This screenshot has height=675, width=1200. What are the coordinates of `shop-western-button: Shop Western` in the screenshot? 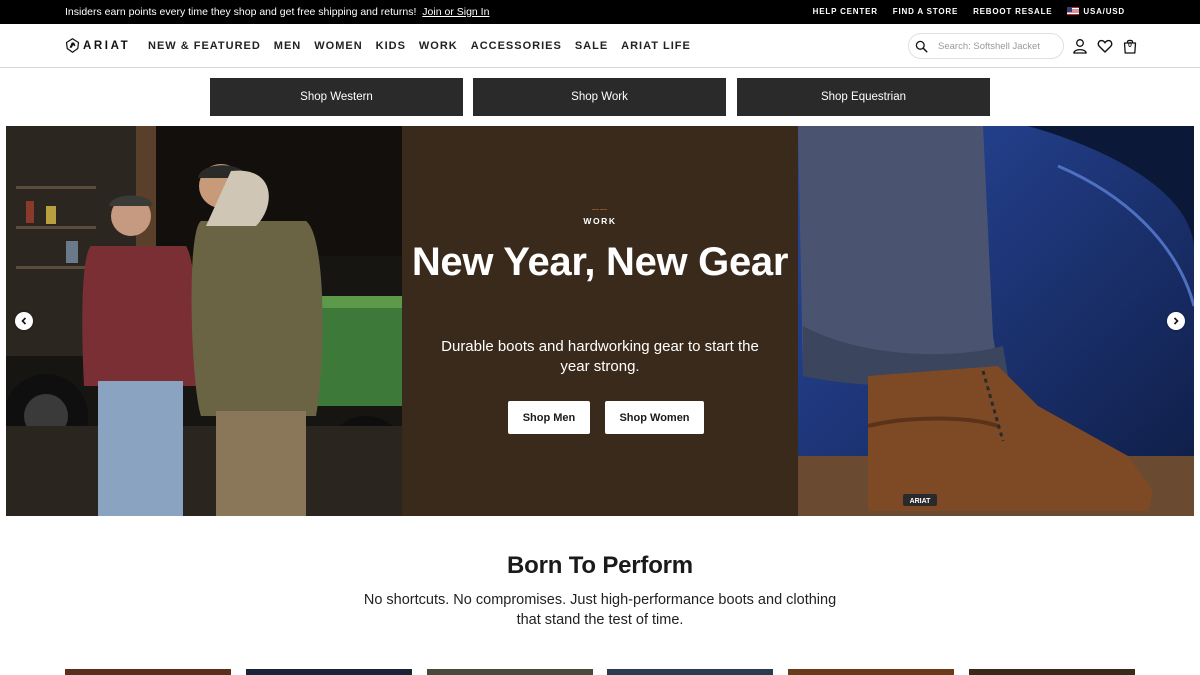 It's located at (336, 97).